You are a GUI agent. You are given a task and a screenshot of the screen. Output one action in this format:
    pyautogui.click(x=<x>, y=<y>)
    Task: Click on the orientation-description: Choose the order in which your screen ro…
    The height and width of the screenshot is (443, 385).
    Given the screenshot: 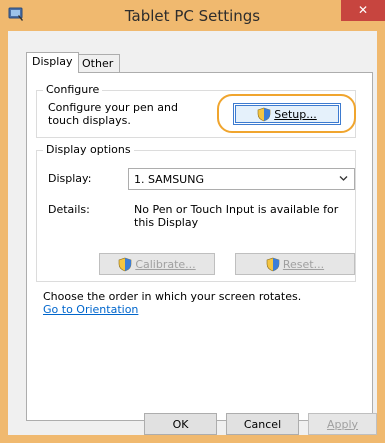 What is the action you would take?
    pyautogui.click(x=172, y=296)
    